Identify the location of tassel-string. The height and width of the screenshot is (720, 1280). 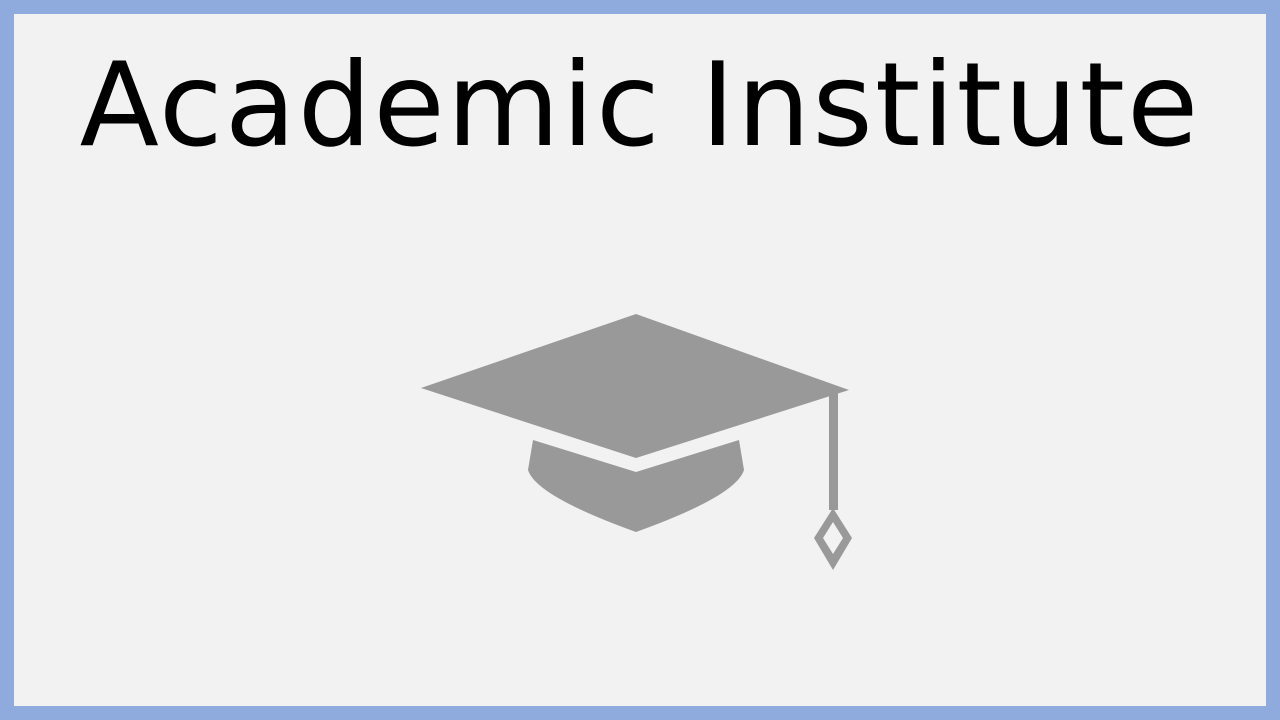
(833, 450).